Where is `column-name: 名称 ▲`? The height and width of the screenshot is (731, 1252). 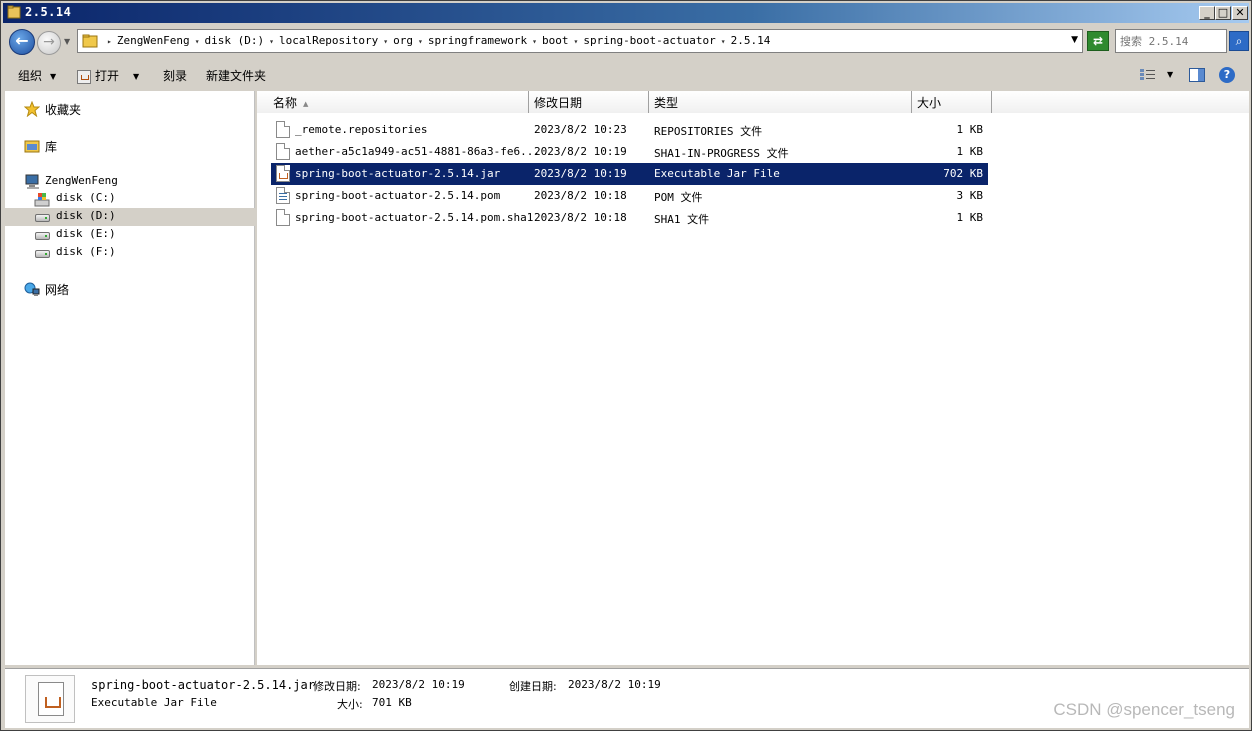 column-name: 名称 ▲ is located at coordinates (393, 102).